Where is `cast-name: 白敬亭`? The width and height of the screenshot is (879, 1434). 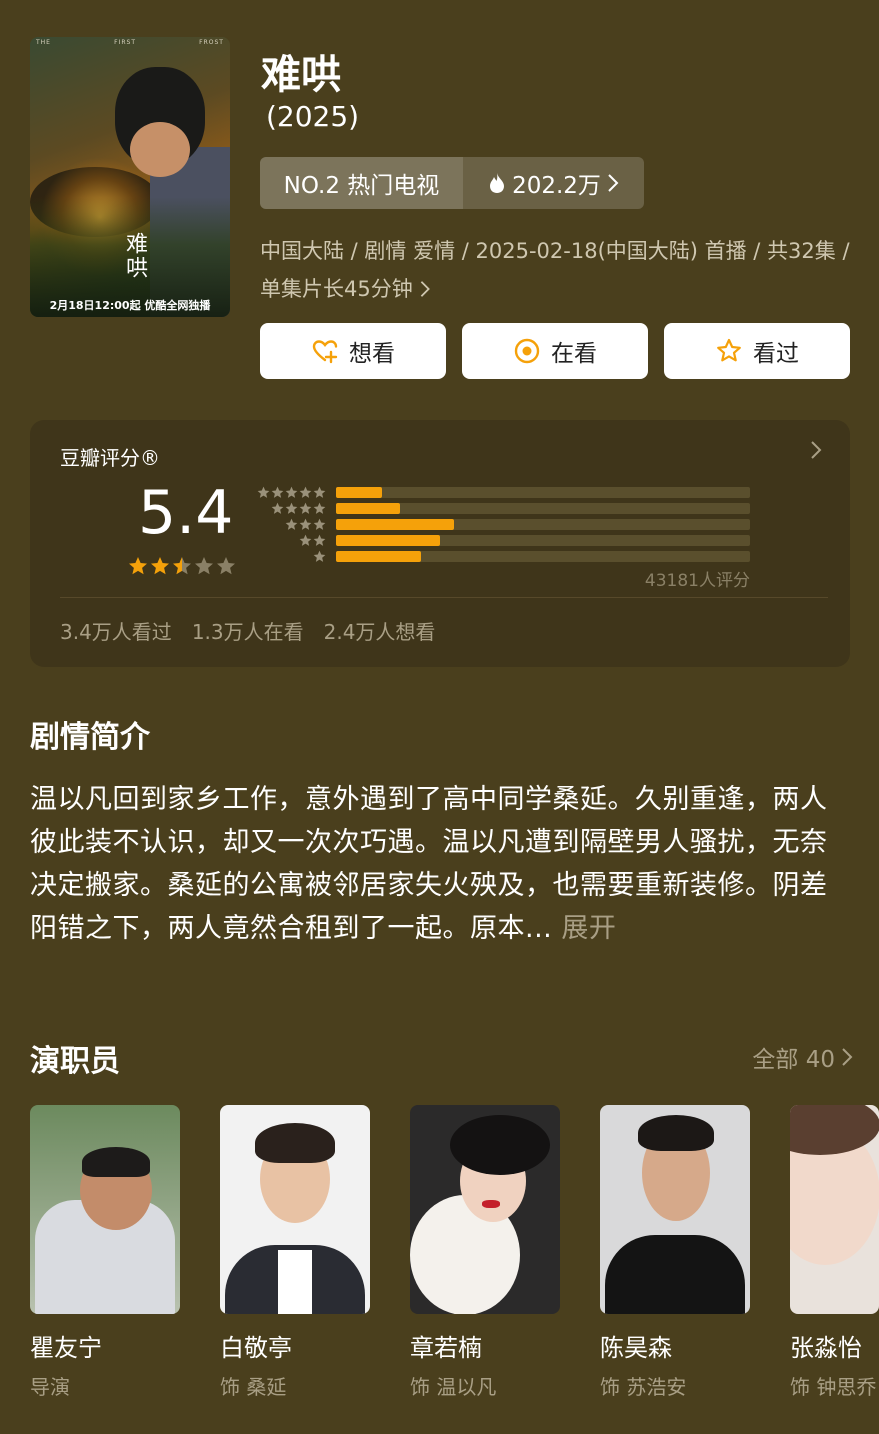
cast-name: 白敬亭 is located at coordinates (256, 1348).